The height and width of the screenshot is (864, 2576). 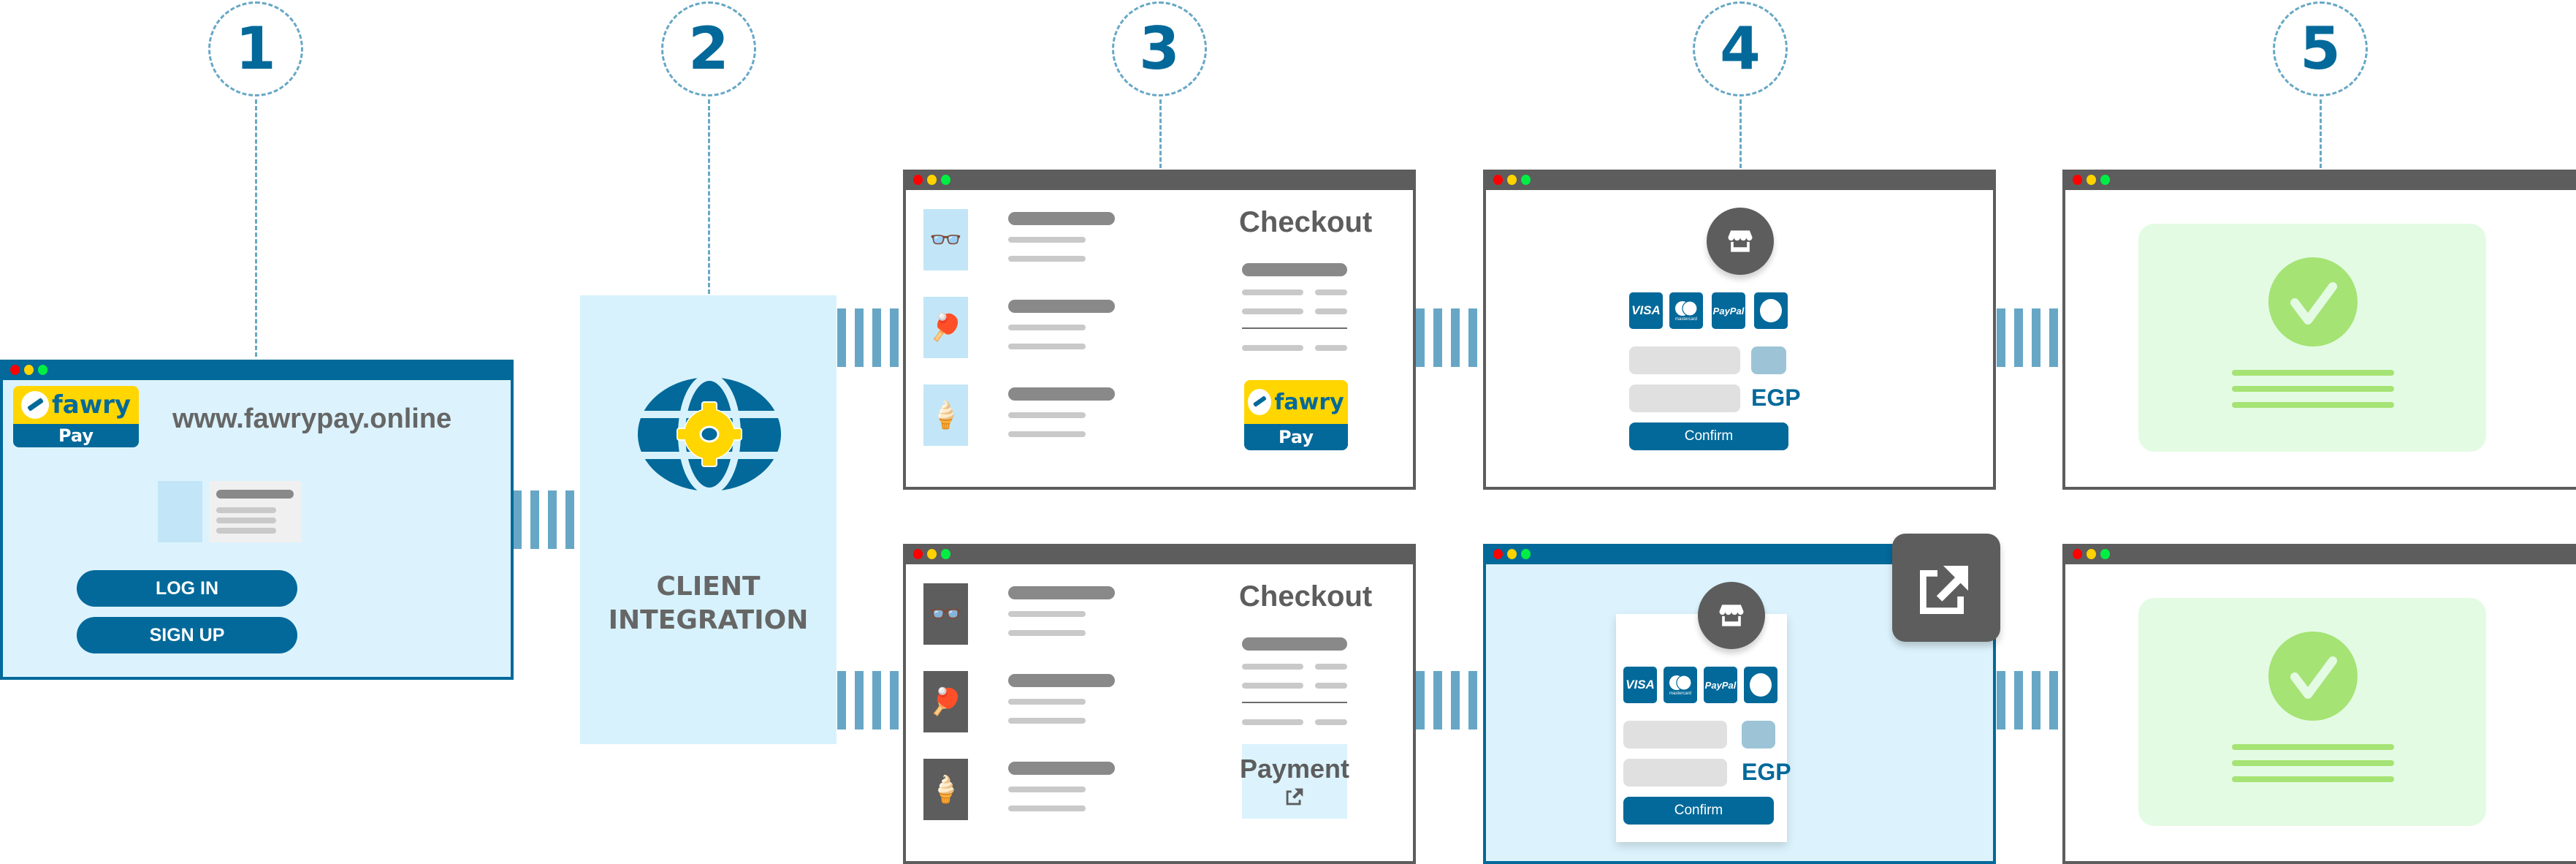 I want to click on step-4-leader, so click(x=1741, y=133).